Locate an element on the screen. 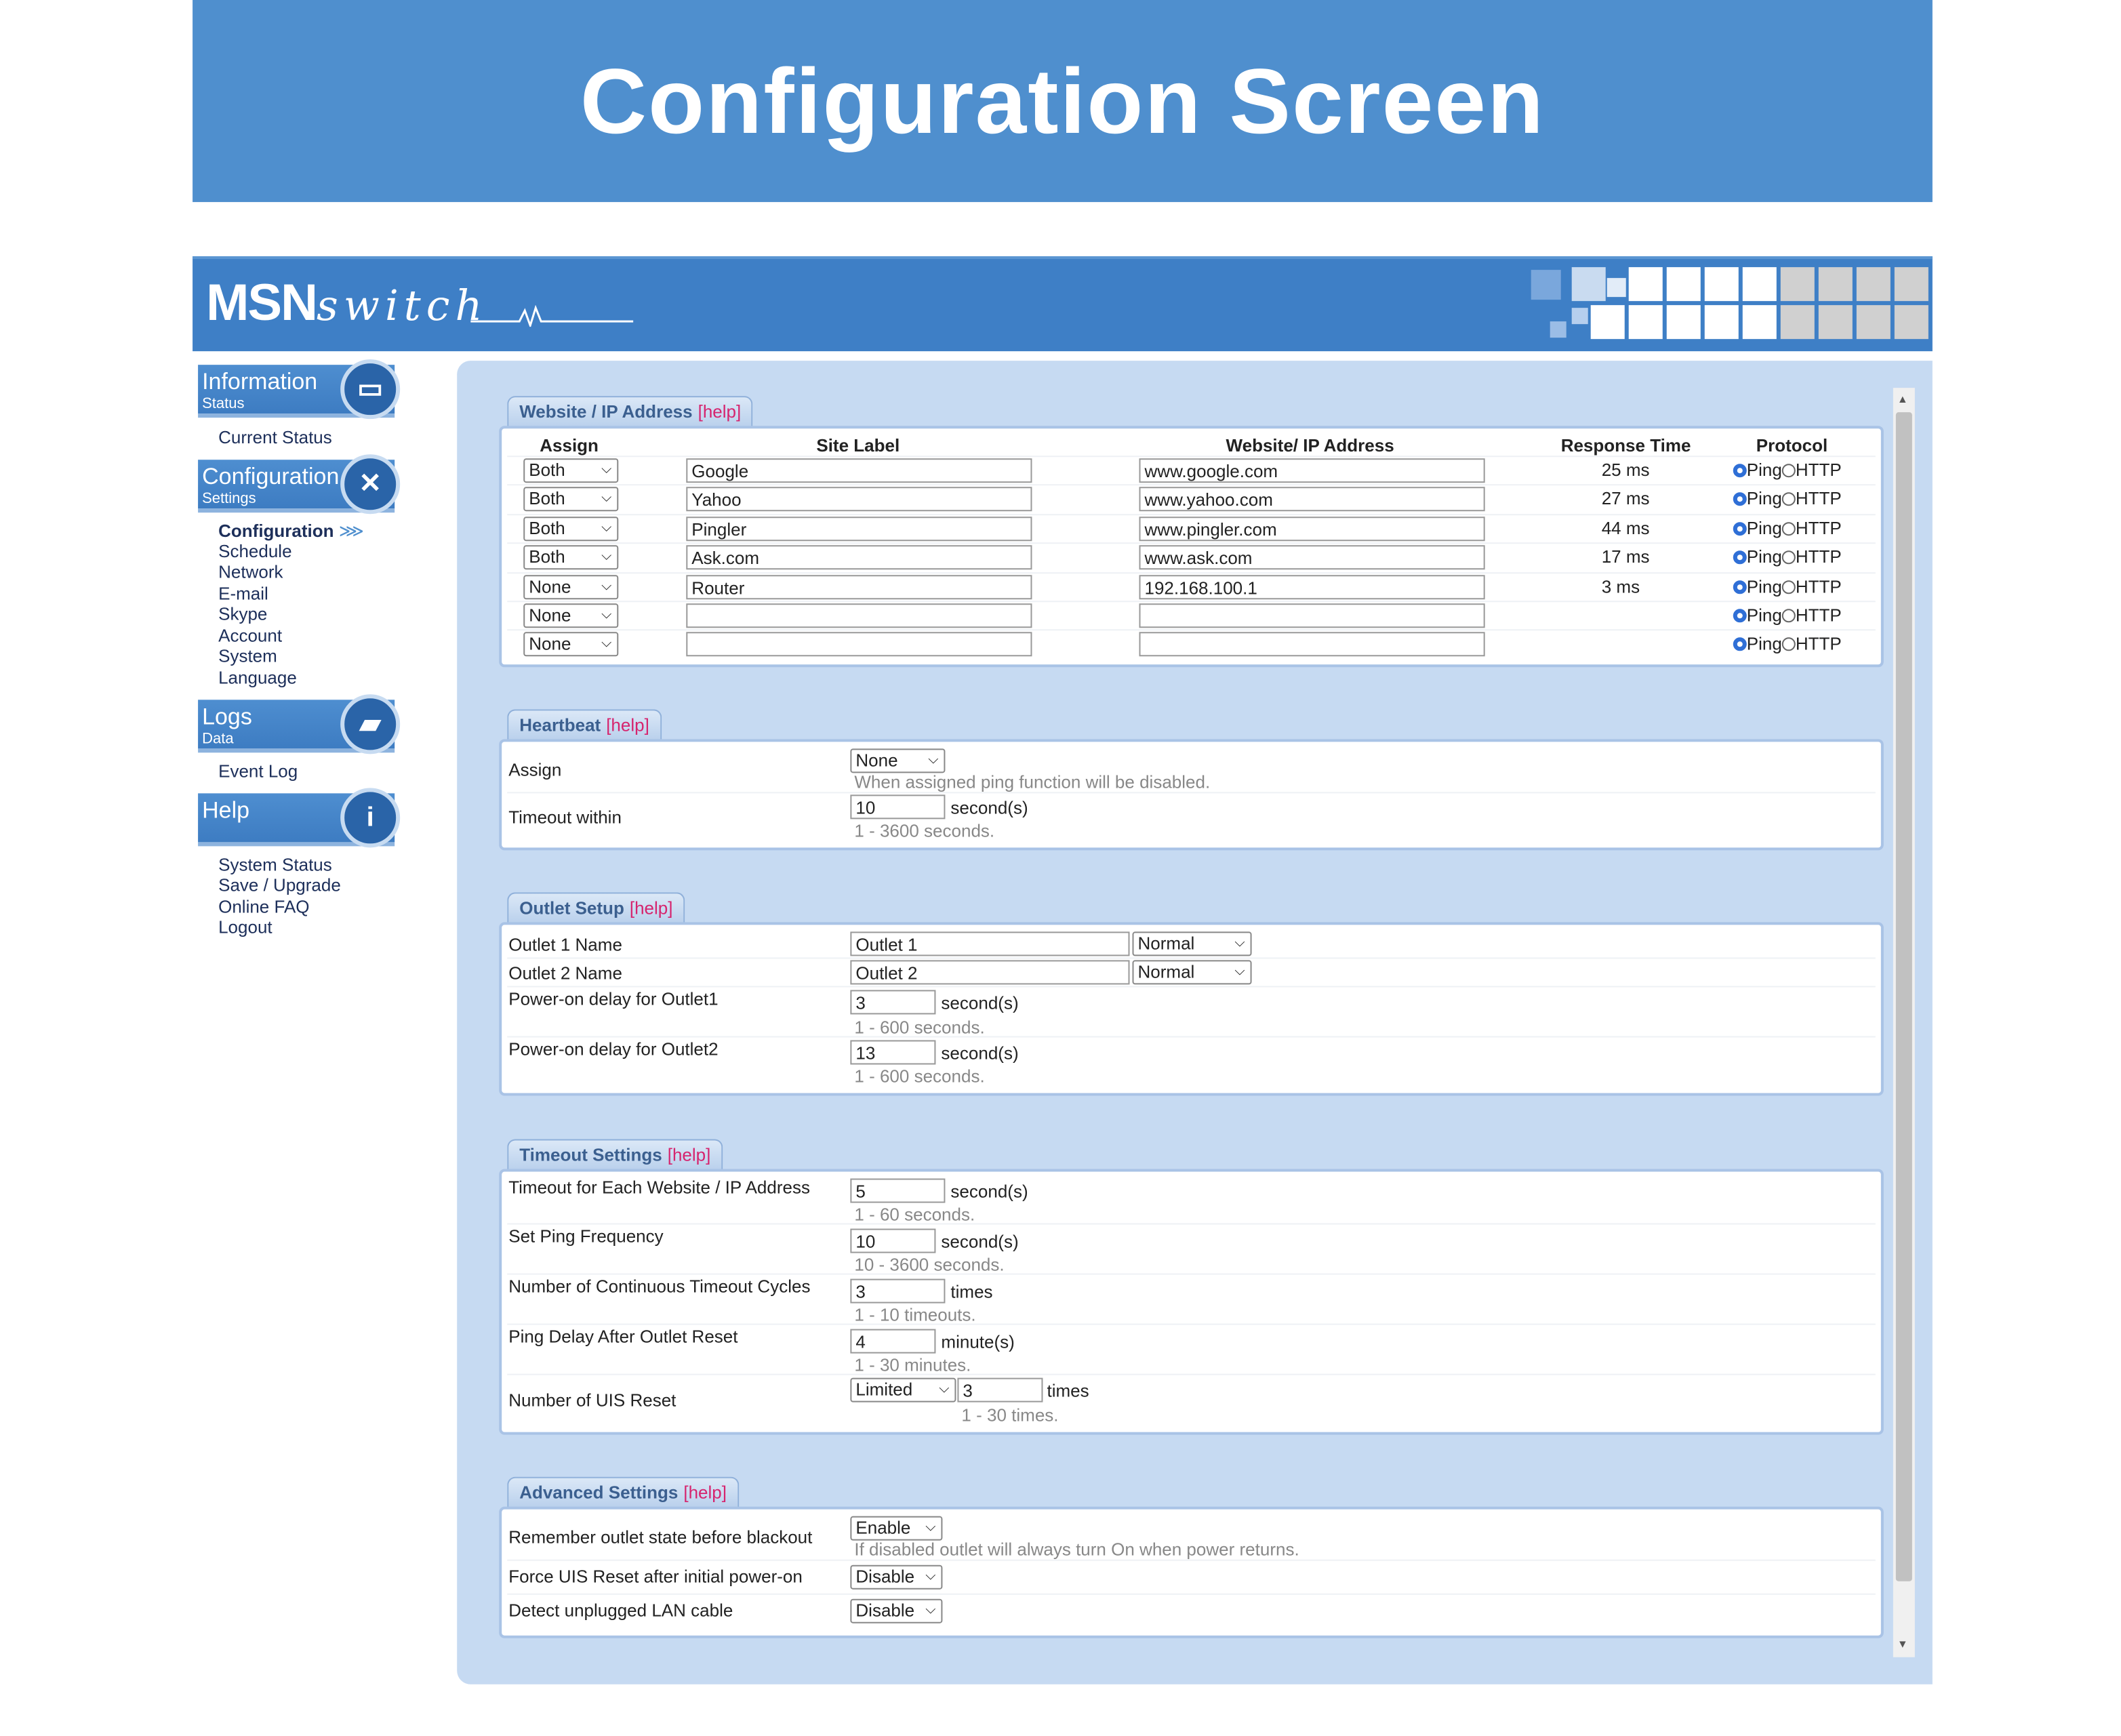 Image resolution: width=2121 pixels, height=1736 pixels. site-label-input: Router is located at coordinates (859, 586).